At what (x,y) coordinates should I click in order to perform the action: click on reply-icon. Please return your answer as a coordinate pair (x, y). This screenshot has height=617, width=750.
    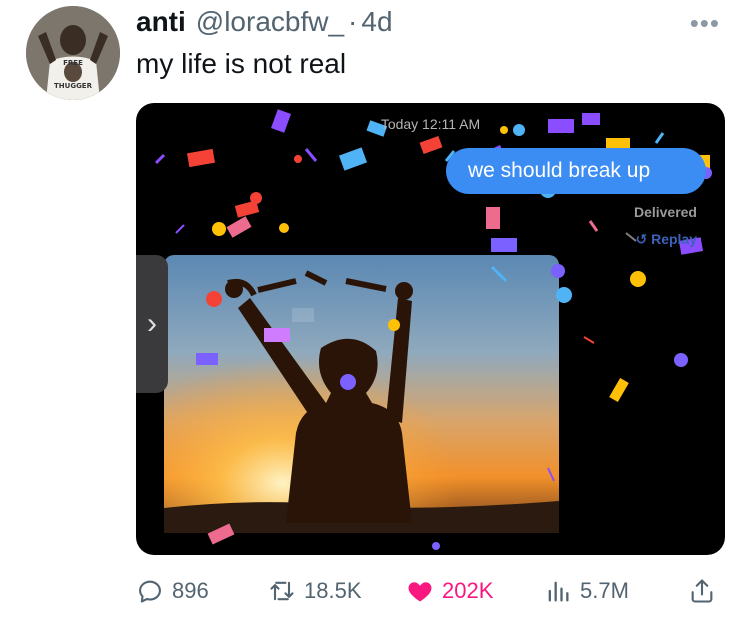
    Looking at the image, I should click on (150, 591).